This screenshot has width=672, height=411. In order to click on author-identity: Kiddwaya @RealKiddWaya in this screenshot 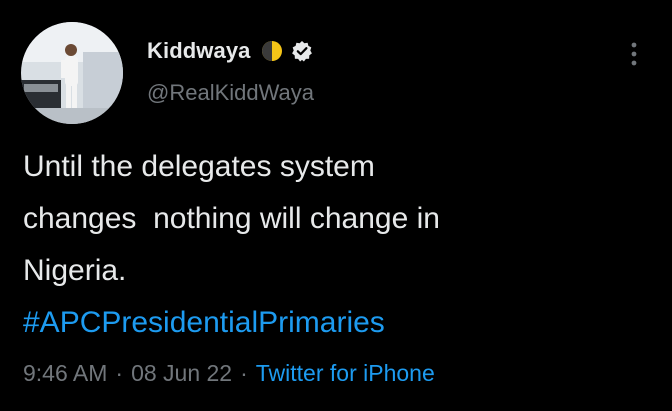, I will do `click(230, 71)`.